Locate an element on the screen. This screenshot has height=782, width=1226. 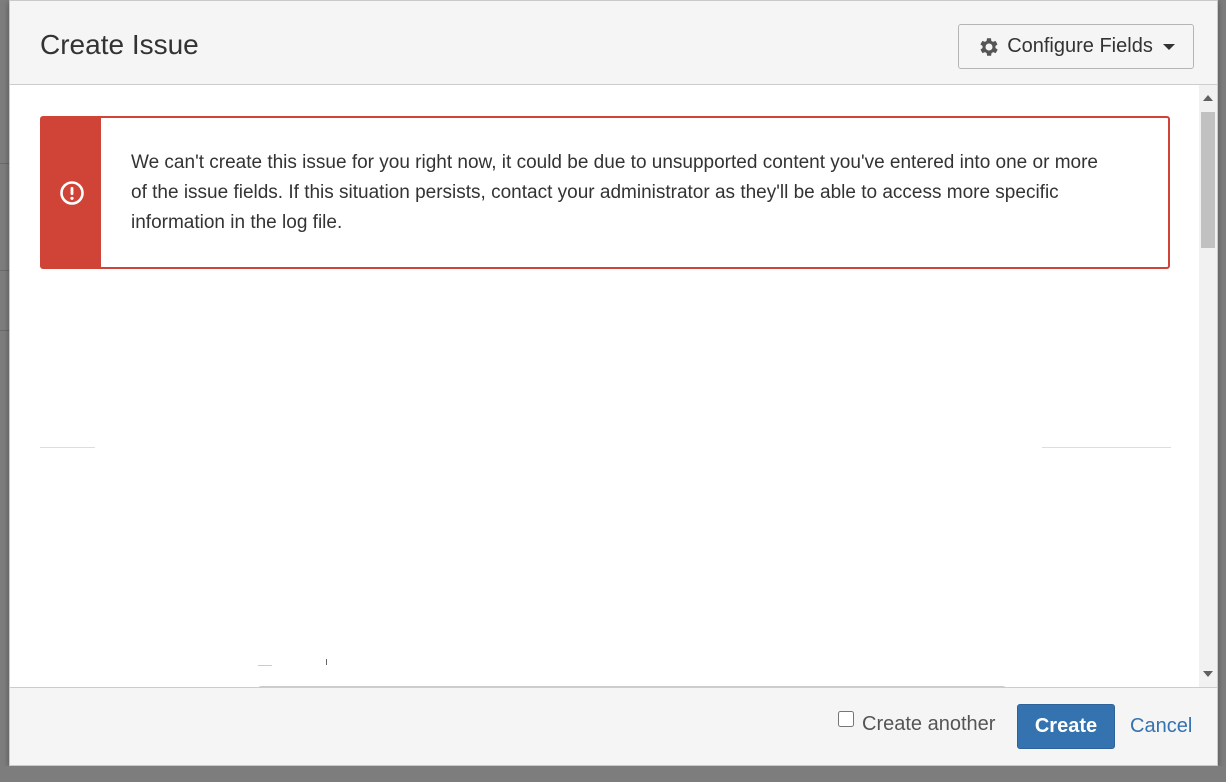
scrollbar-thumb is located at coordinates (1208, 180).